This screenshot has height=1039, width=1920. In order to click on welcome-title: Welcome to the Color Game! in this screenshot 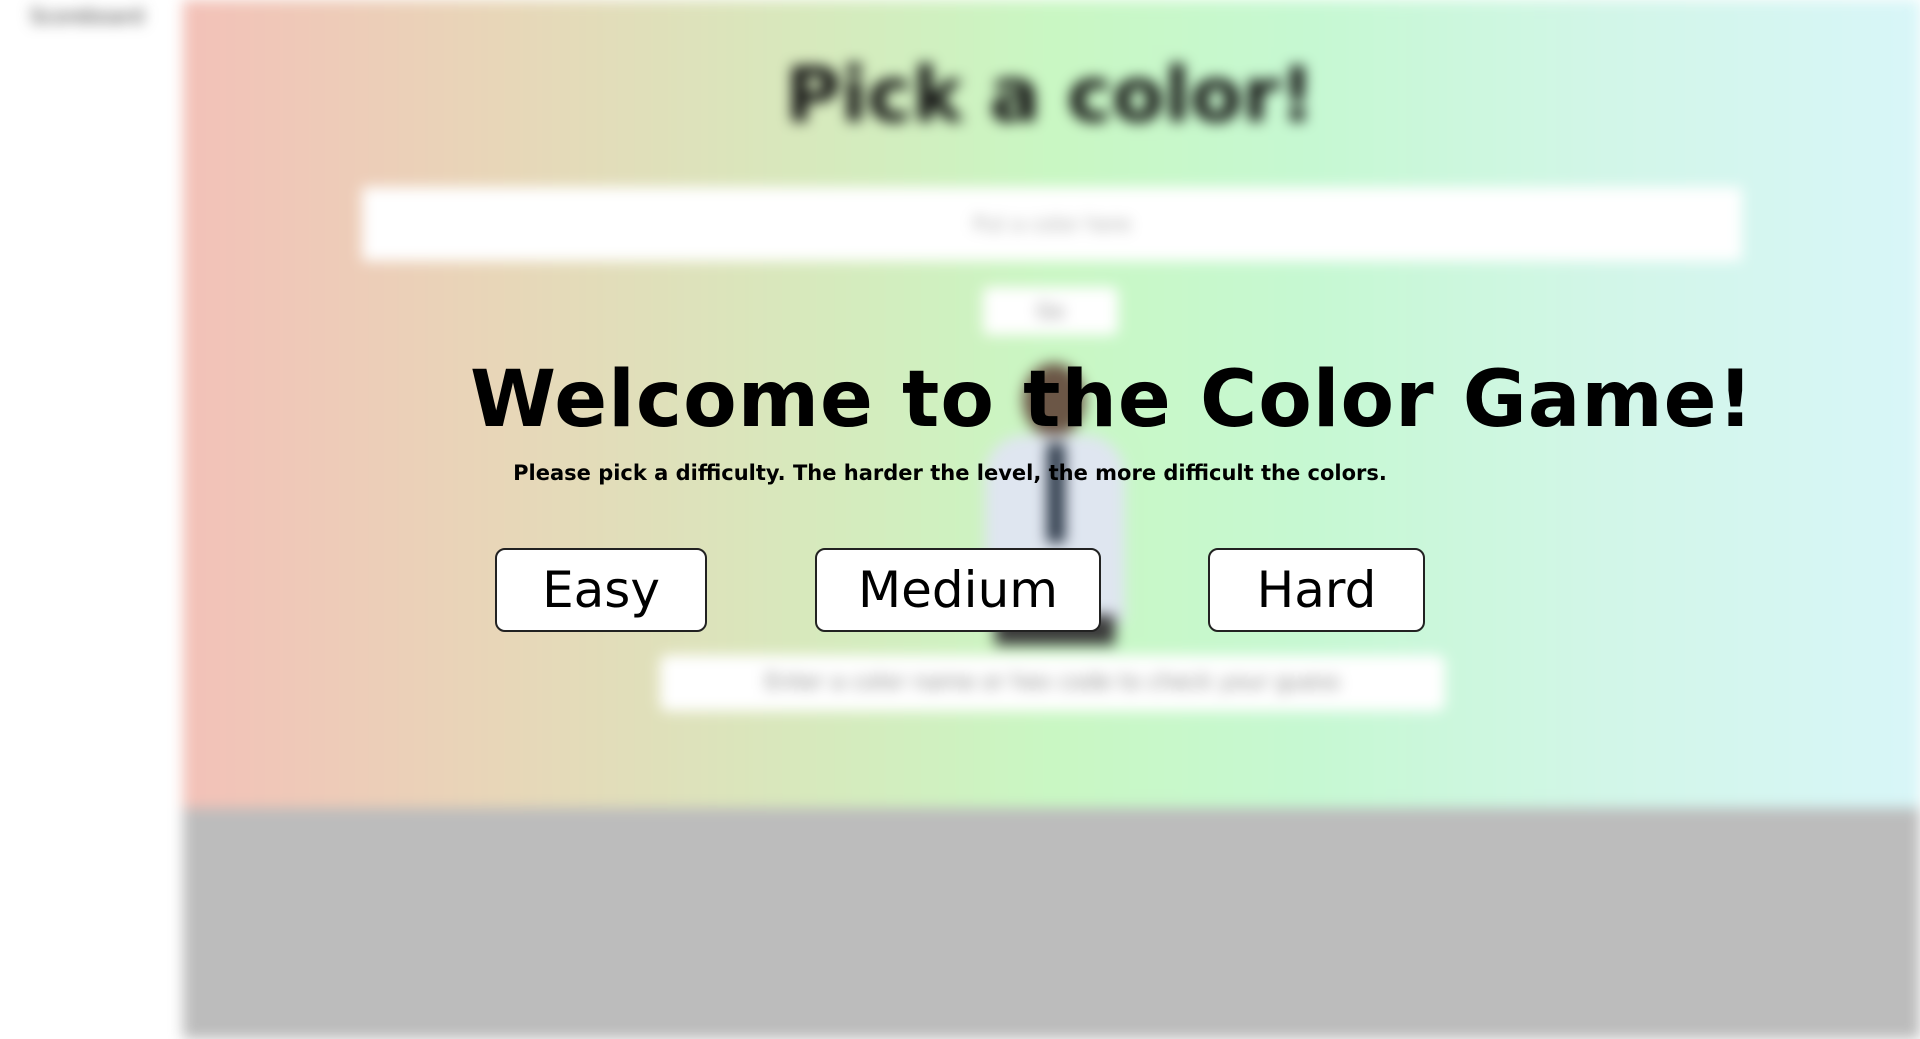, I will do `click(1112, 400)`.